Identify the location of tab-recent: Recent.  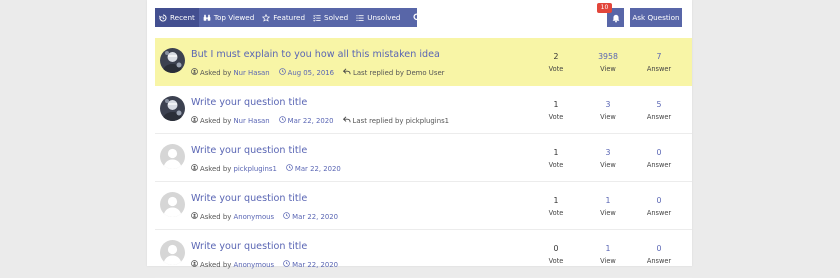
(177, 17).